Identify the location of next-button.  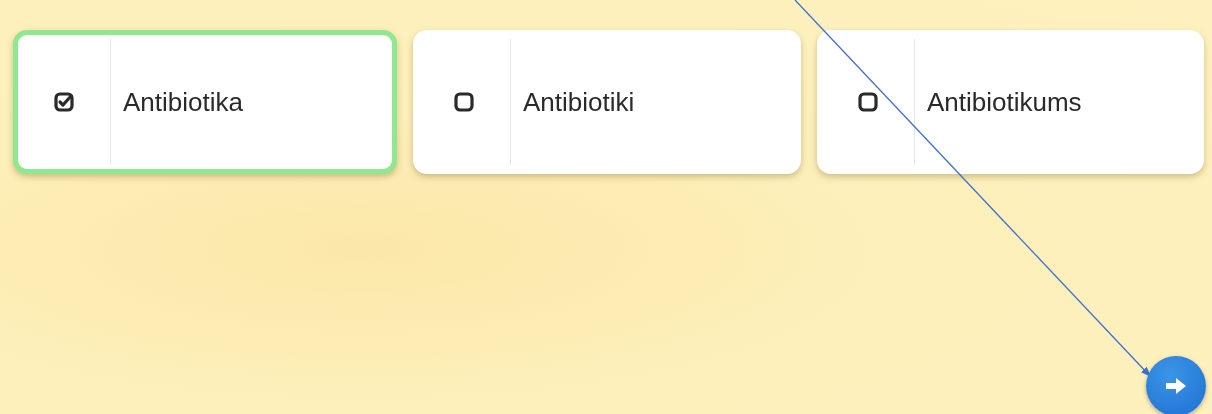
(1176, 385).